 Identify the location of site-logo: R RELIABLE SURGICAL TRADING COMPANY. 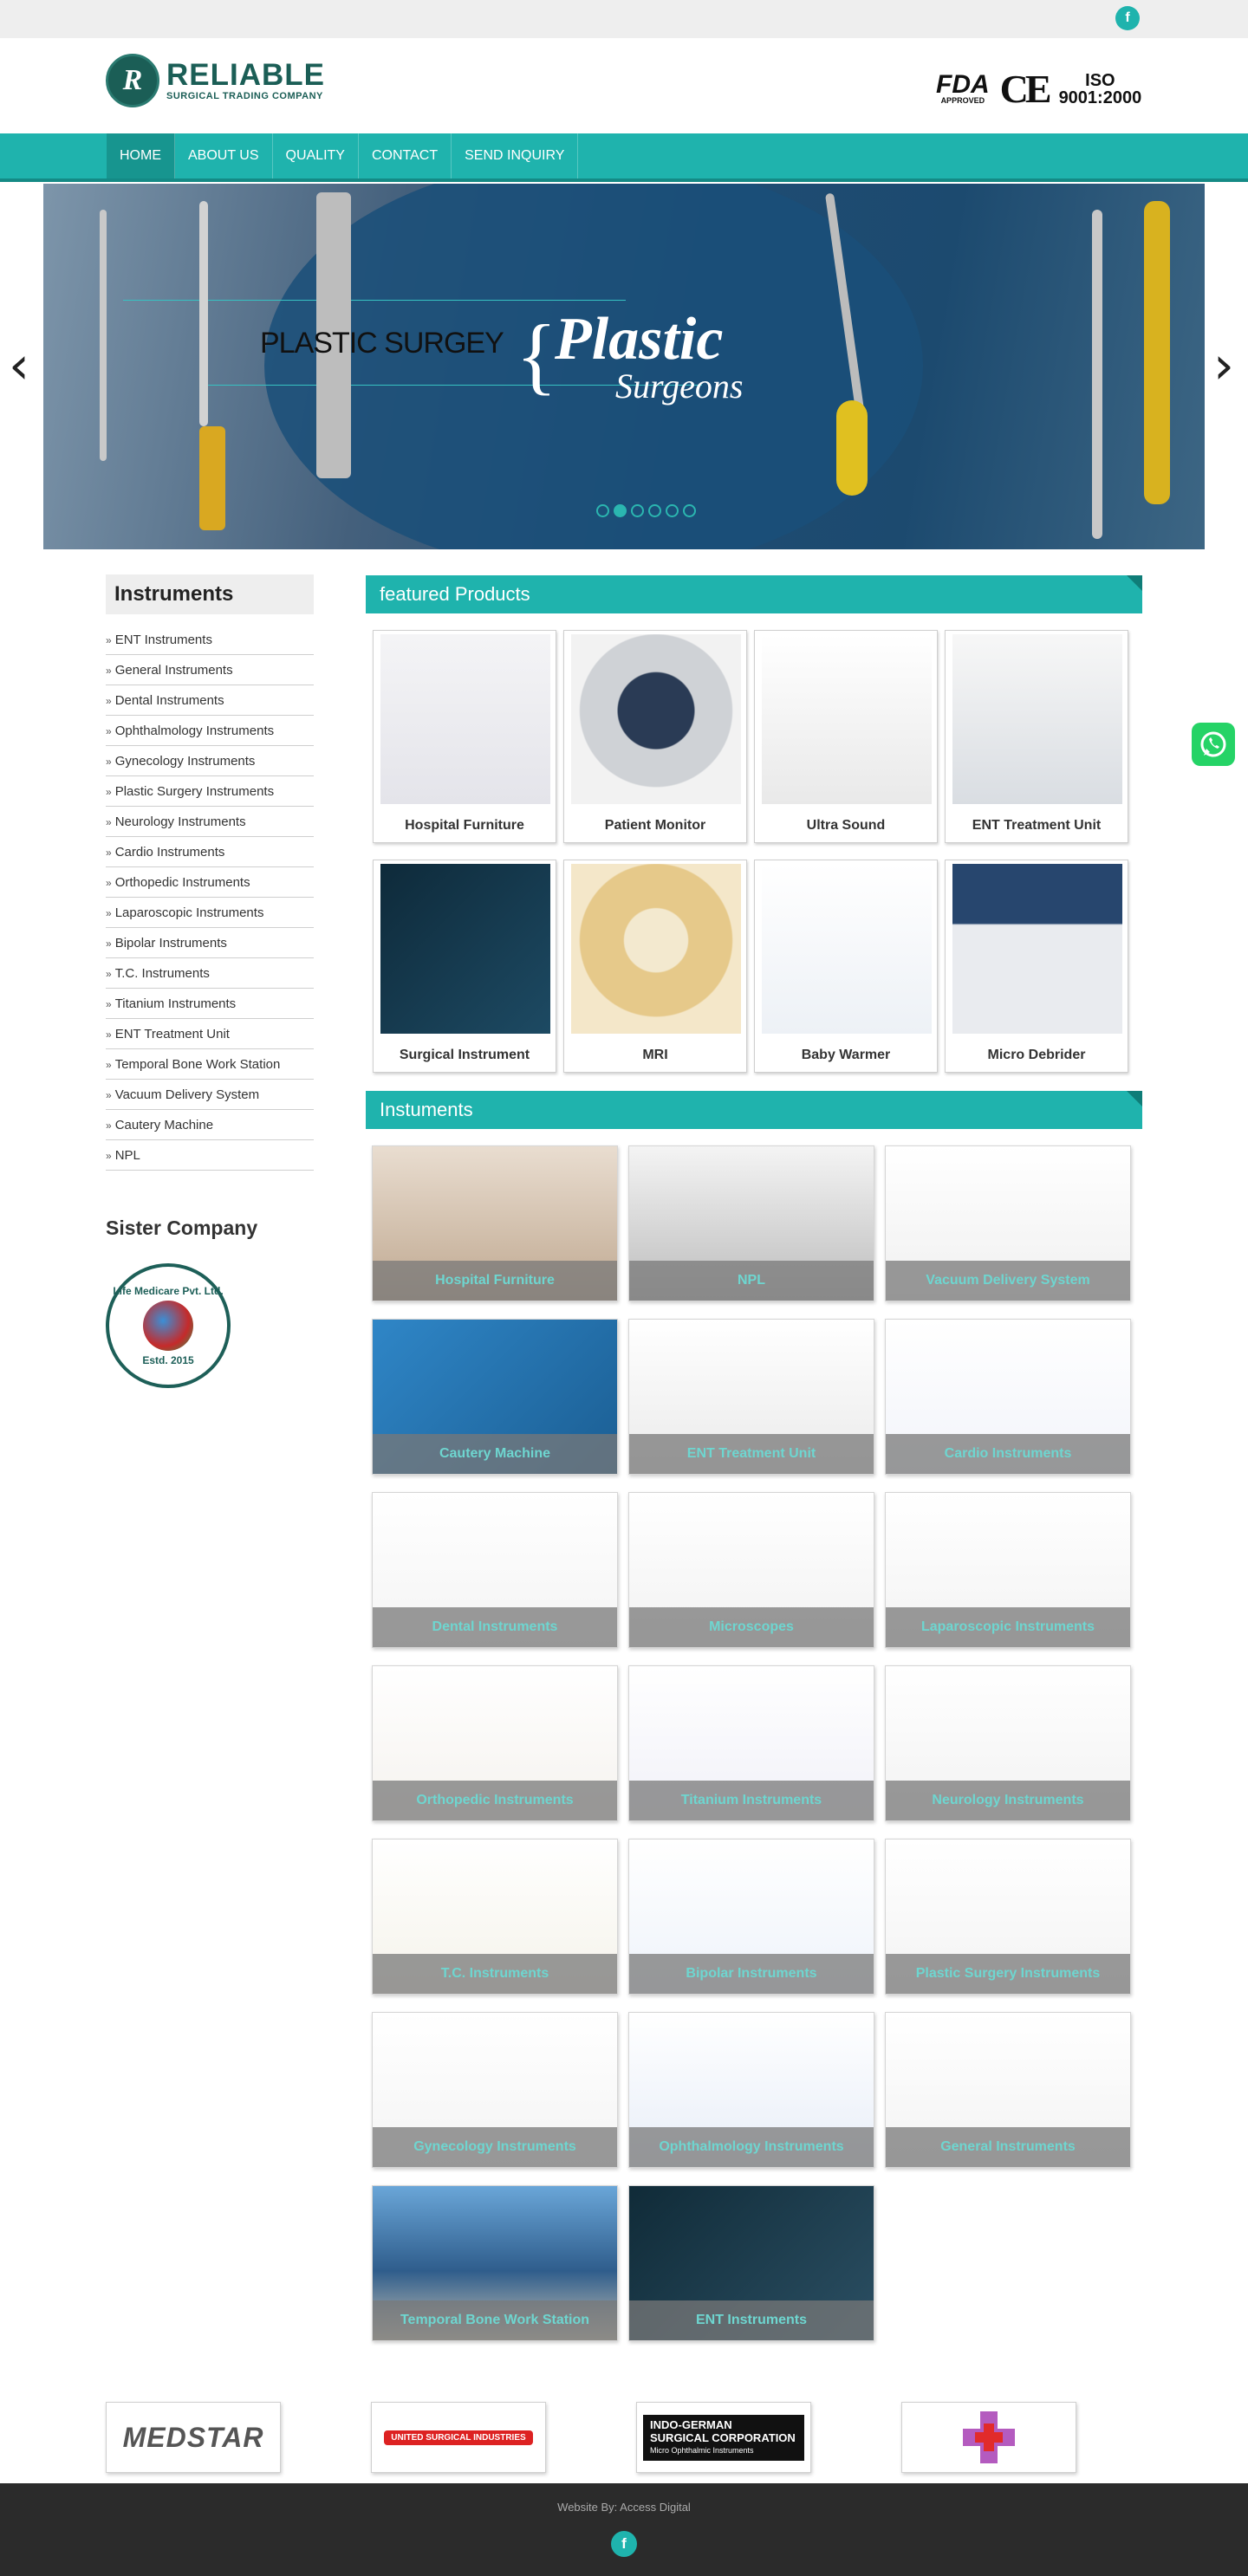
(215, 81).